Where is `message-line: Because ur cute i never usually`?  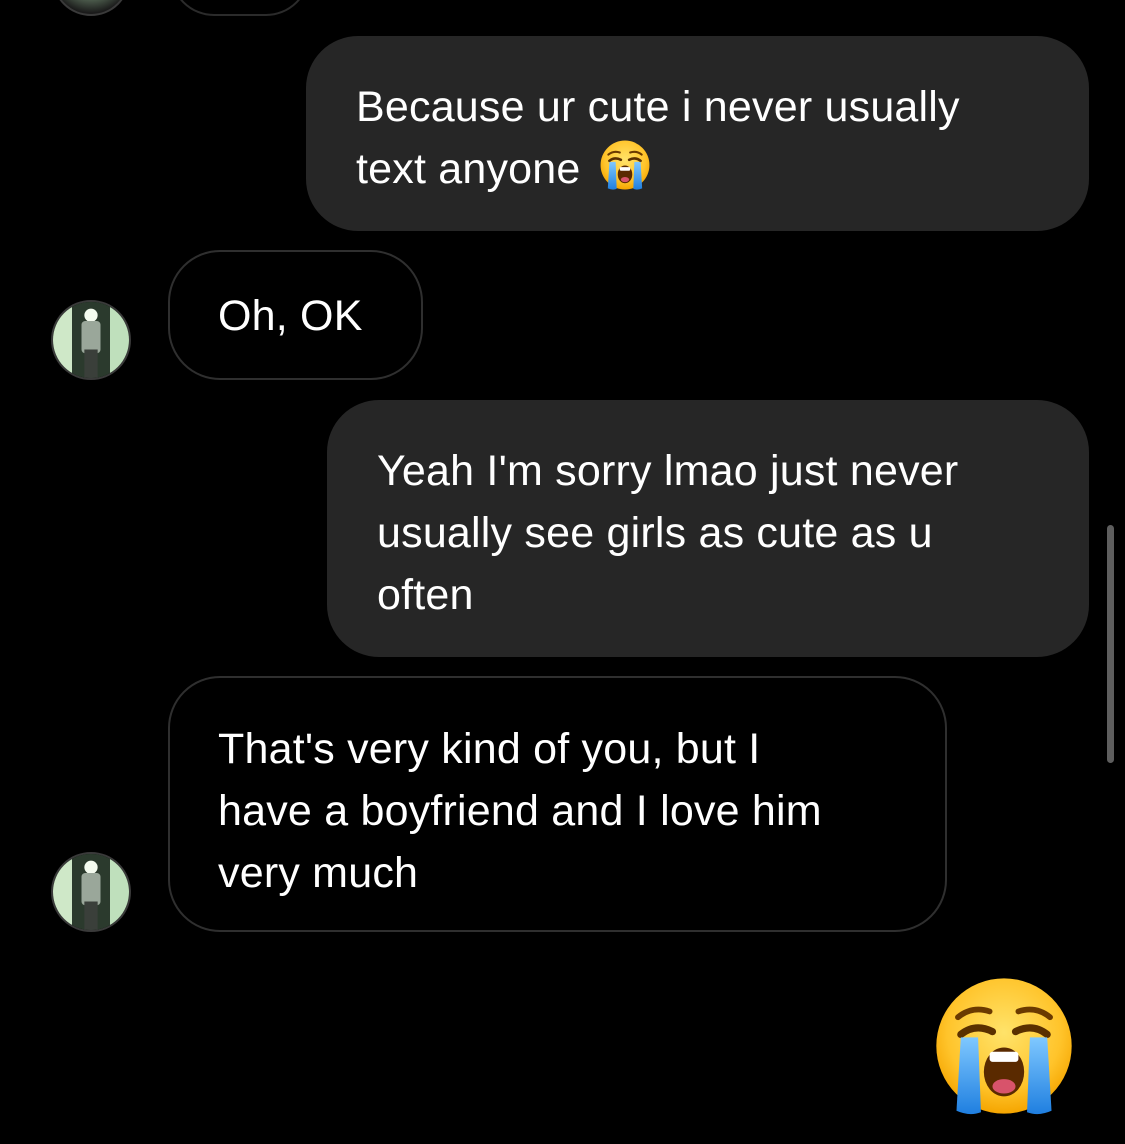 message-line: Because ur cute i never usually is located at coordinates (658, 107).